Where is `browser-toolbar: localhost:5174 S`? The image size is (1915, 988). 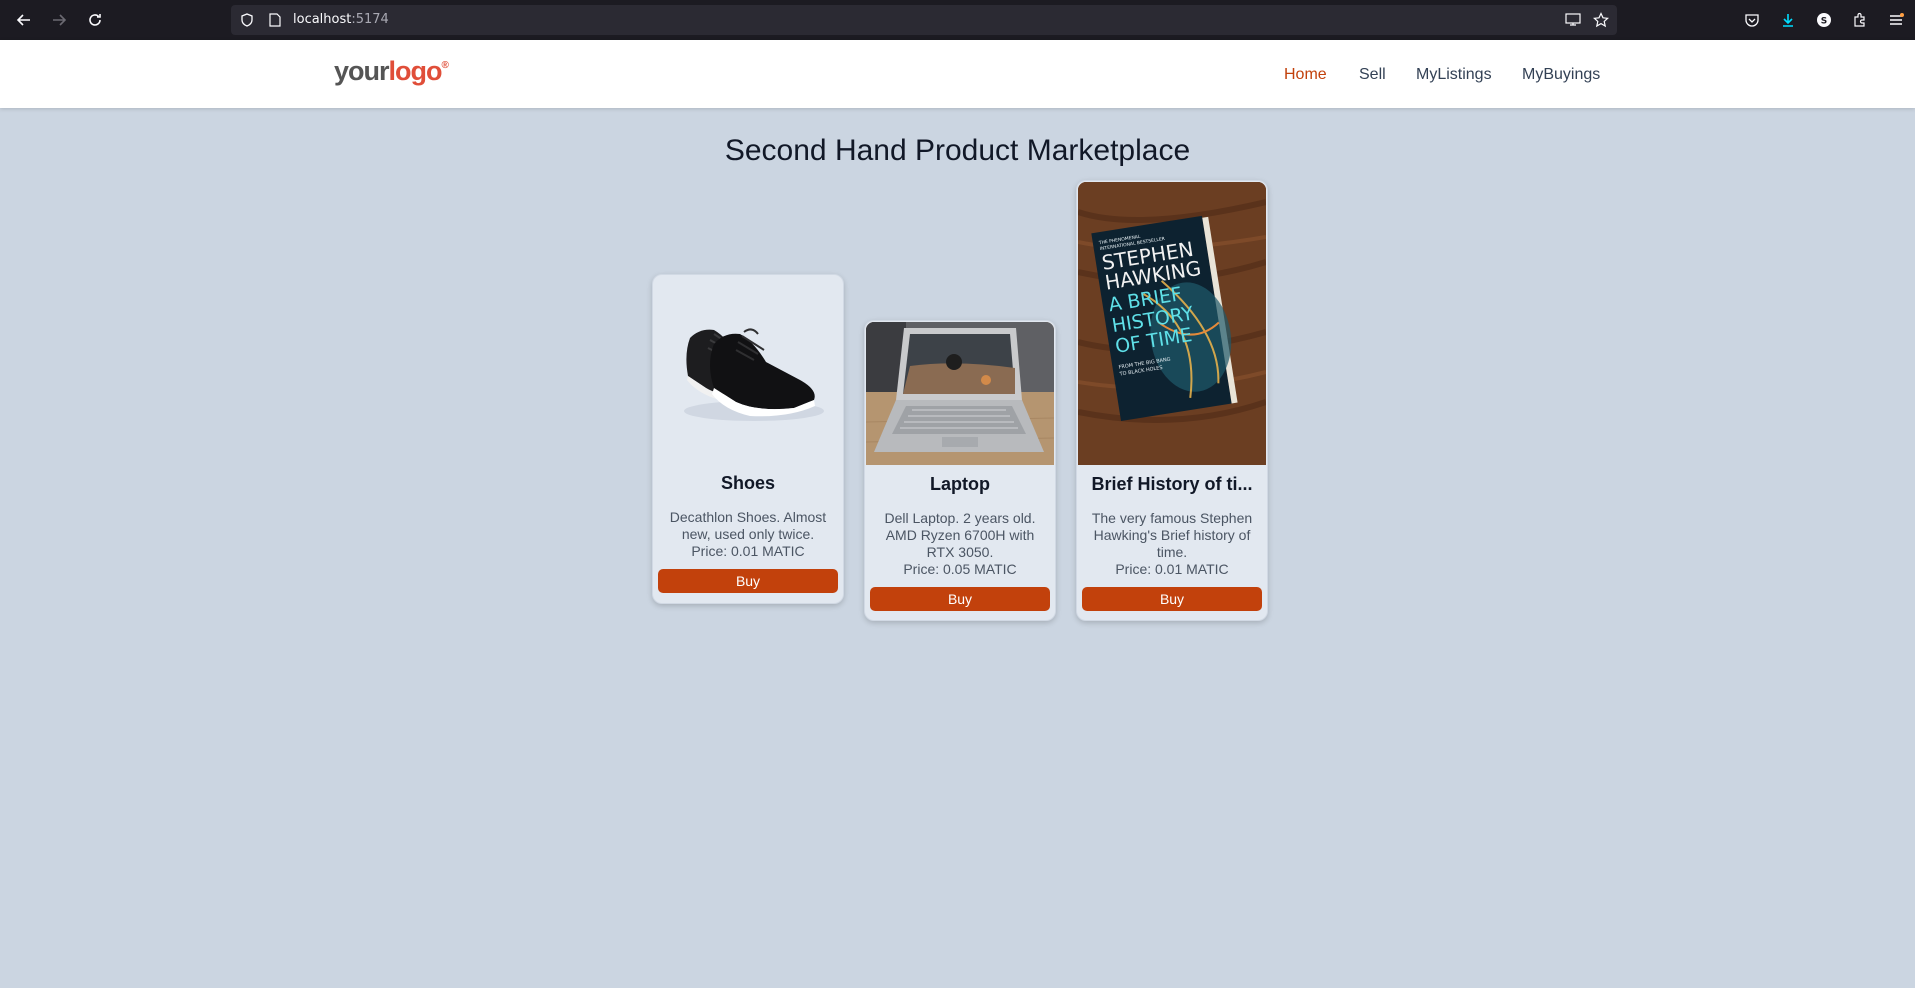
browser-toolbar: localhost:5174 S is located at coordinates (957, 20).